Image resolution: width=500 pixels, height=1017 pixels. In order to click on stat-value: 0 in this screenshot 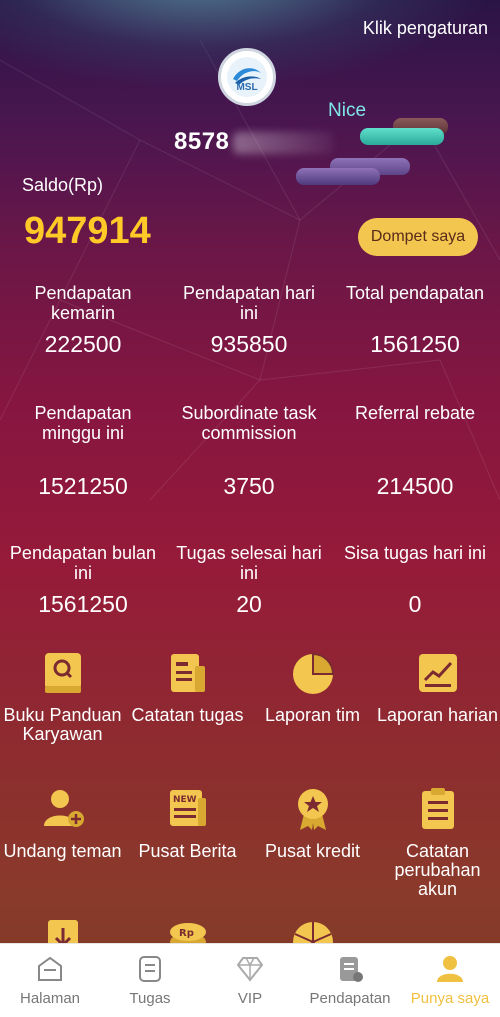, I will do `click(415, 604)`.